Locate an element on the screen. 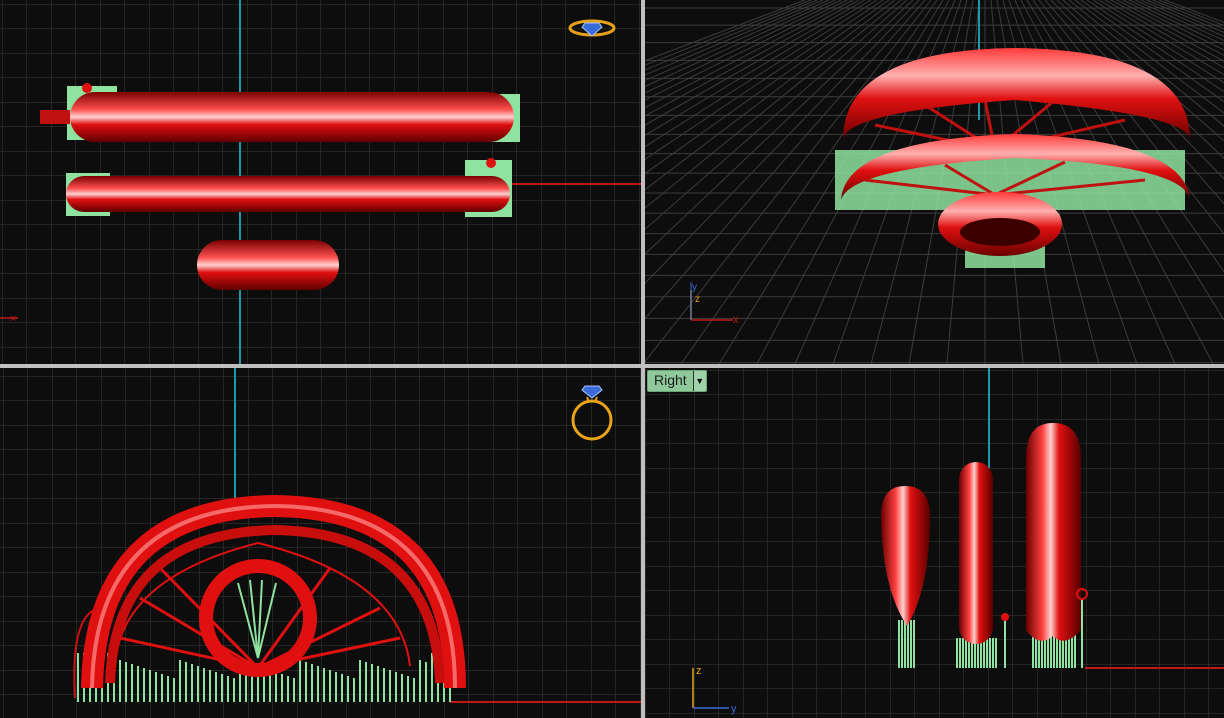  axis-x-label: × is located at coordinates (13, 319).